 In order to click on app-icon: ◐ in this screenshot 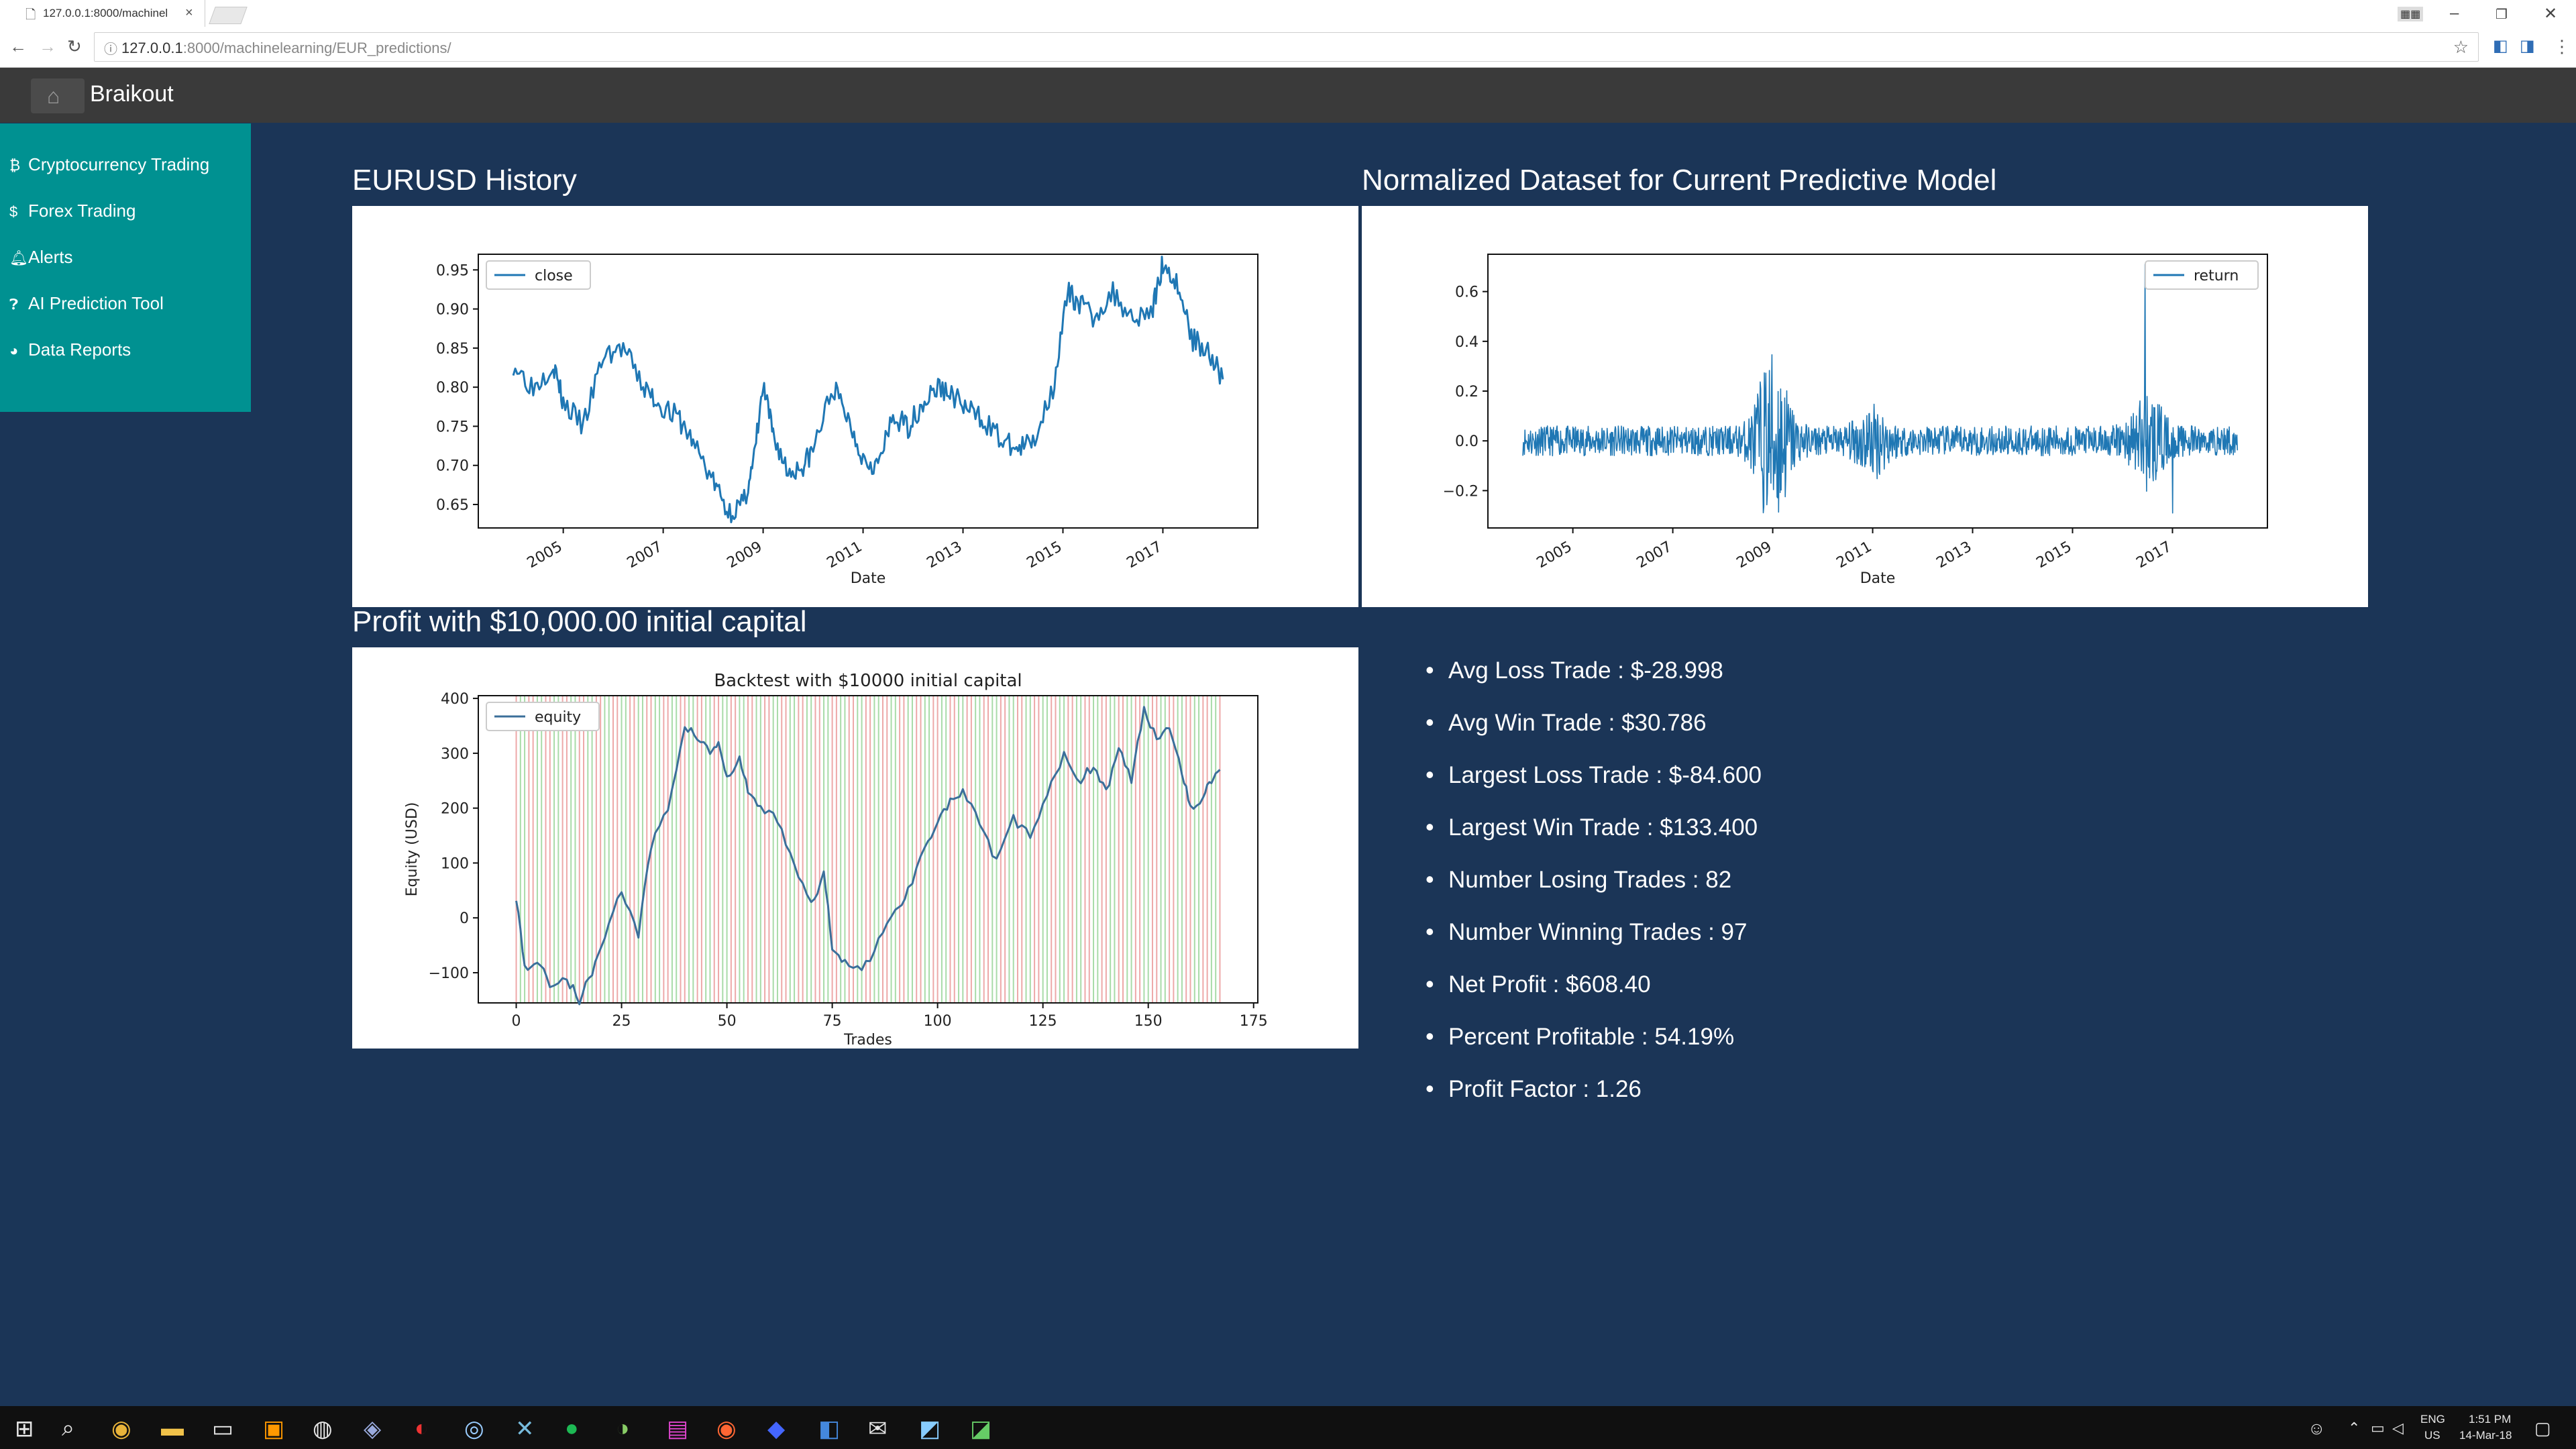, I will do `click(422, 1428)`.